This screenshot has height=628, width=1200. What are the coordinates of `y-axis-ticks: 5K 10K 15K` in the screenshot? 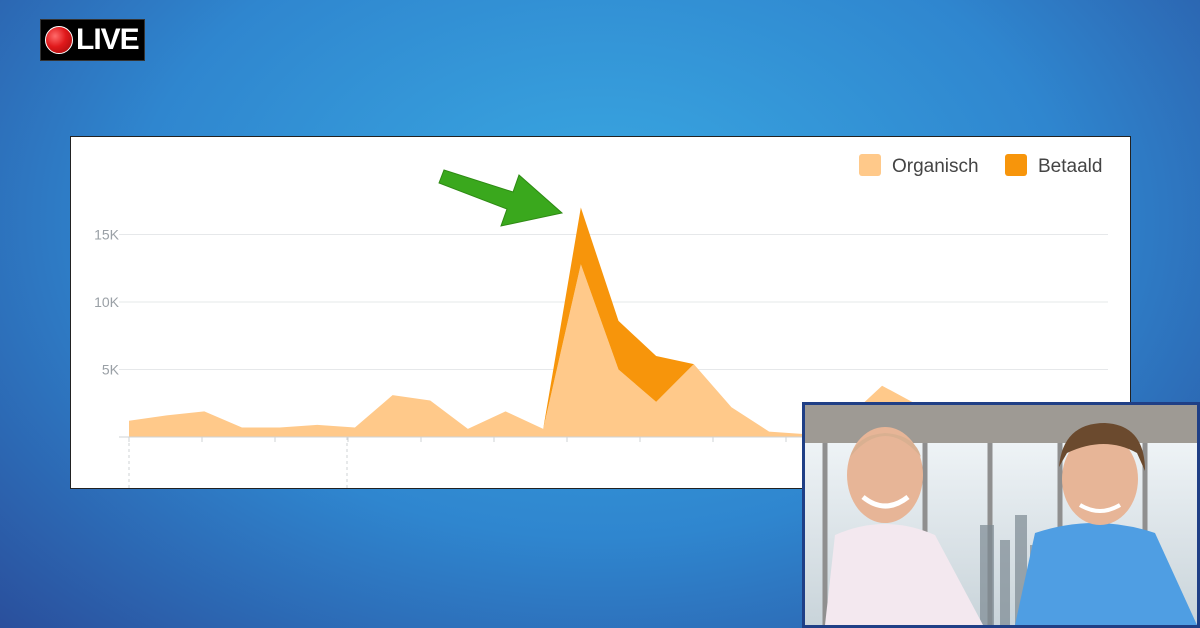 It's located at (107, 302).